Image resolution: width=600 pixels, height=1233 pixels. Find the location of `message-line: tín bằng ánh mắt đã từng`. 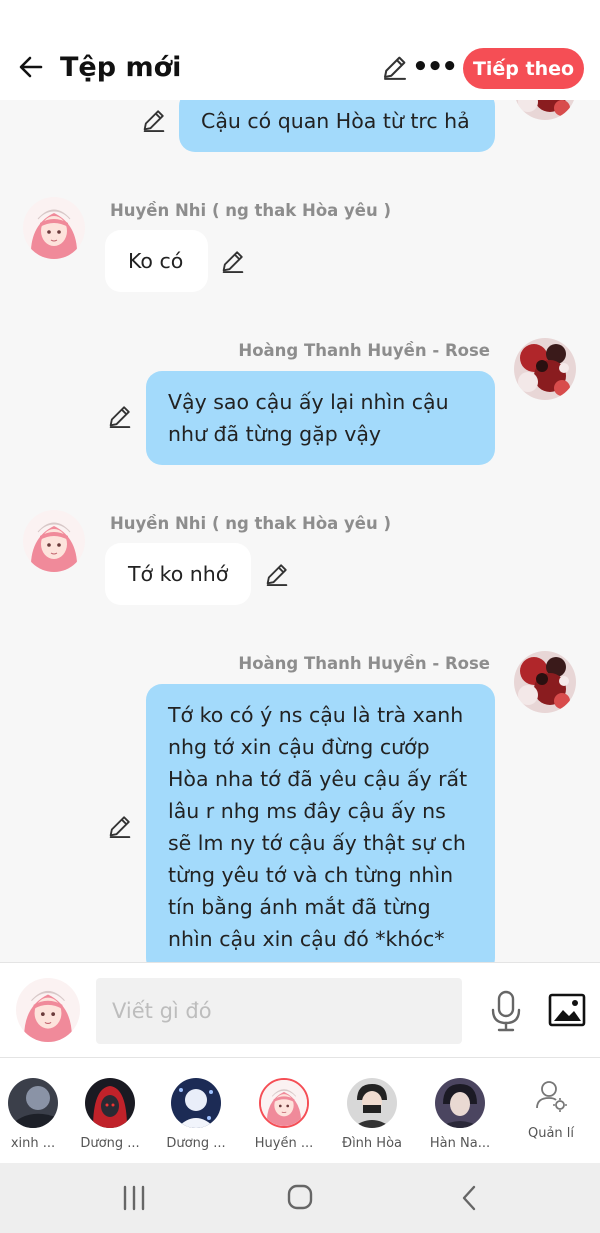

message-line: tín bằng ánh mắt đã từng is located at coordinates (299, 907).